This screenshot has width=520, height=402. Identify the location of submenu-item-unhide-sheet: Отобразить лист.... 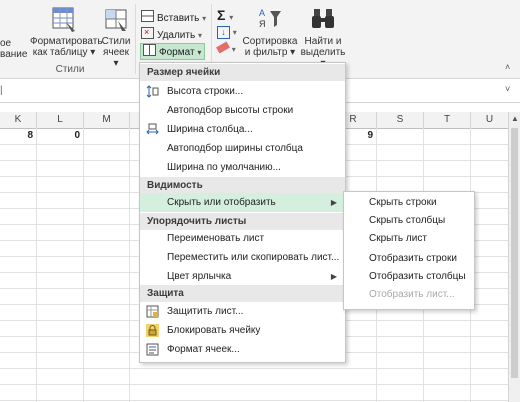
(412, 294).